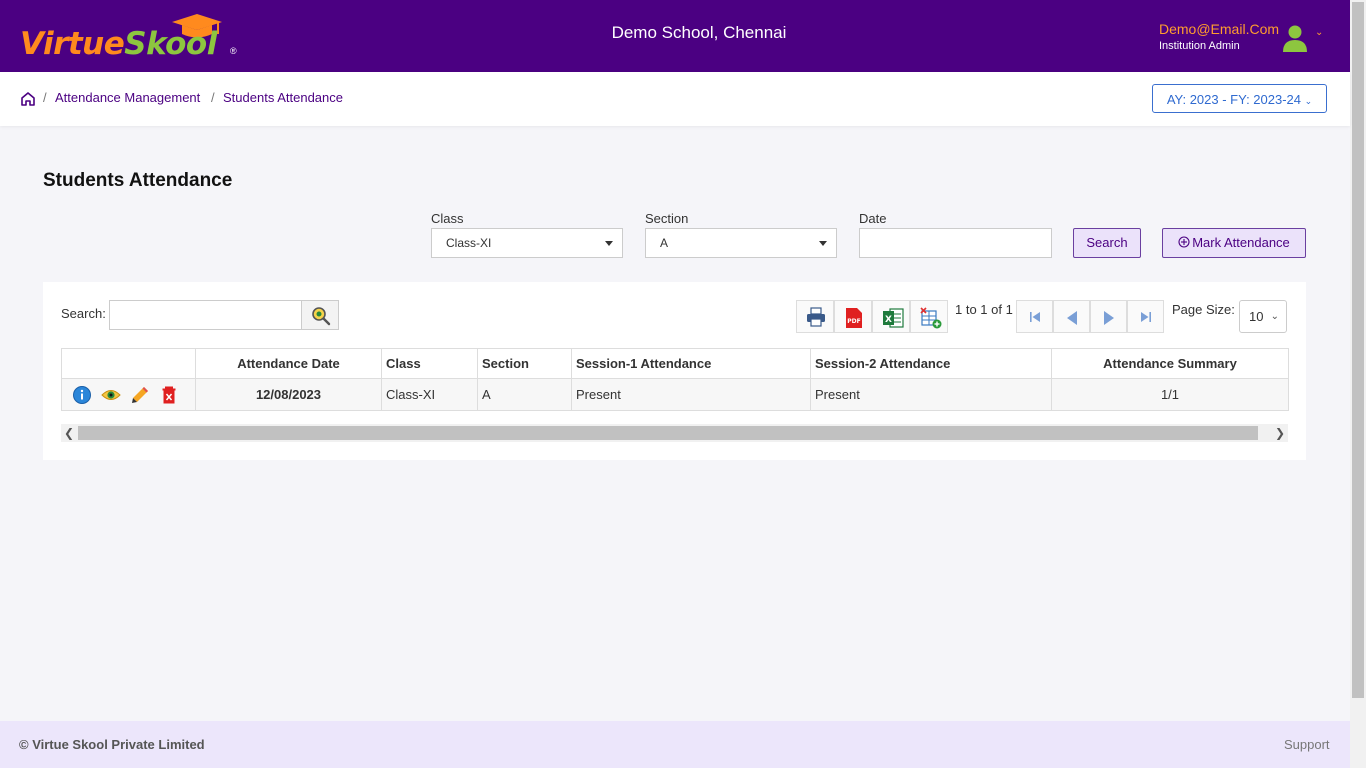 The width and height of the screenshot is (1366, 768). What do you see at coordinates (931, 363) in the screenshot?
I see `column-header-session-2: Session-2 Attendance` at bounding box center [931, 363].